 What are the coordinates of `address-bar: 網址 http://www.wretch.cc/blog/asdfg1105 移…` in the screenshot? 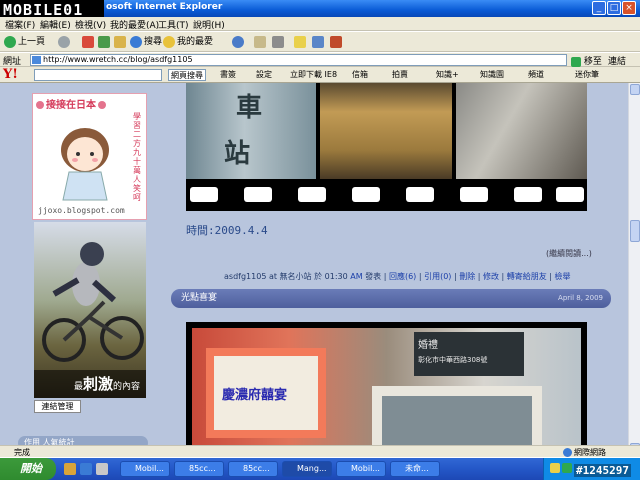 It's located at (320, 60).